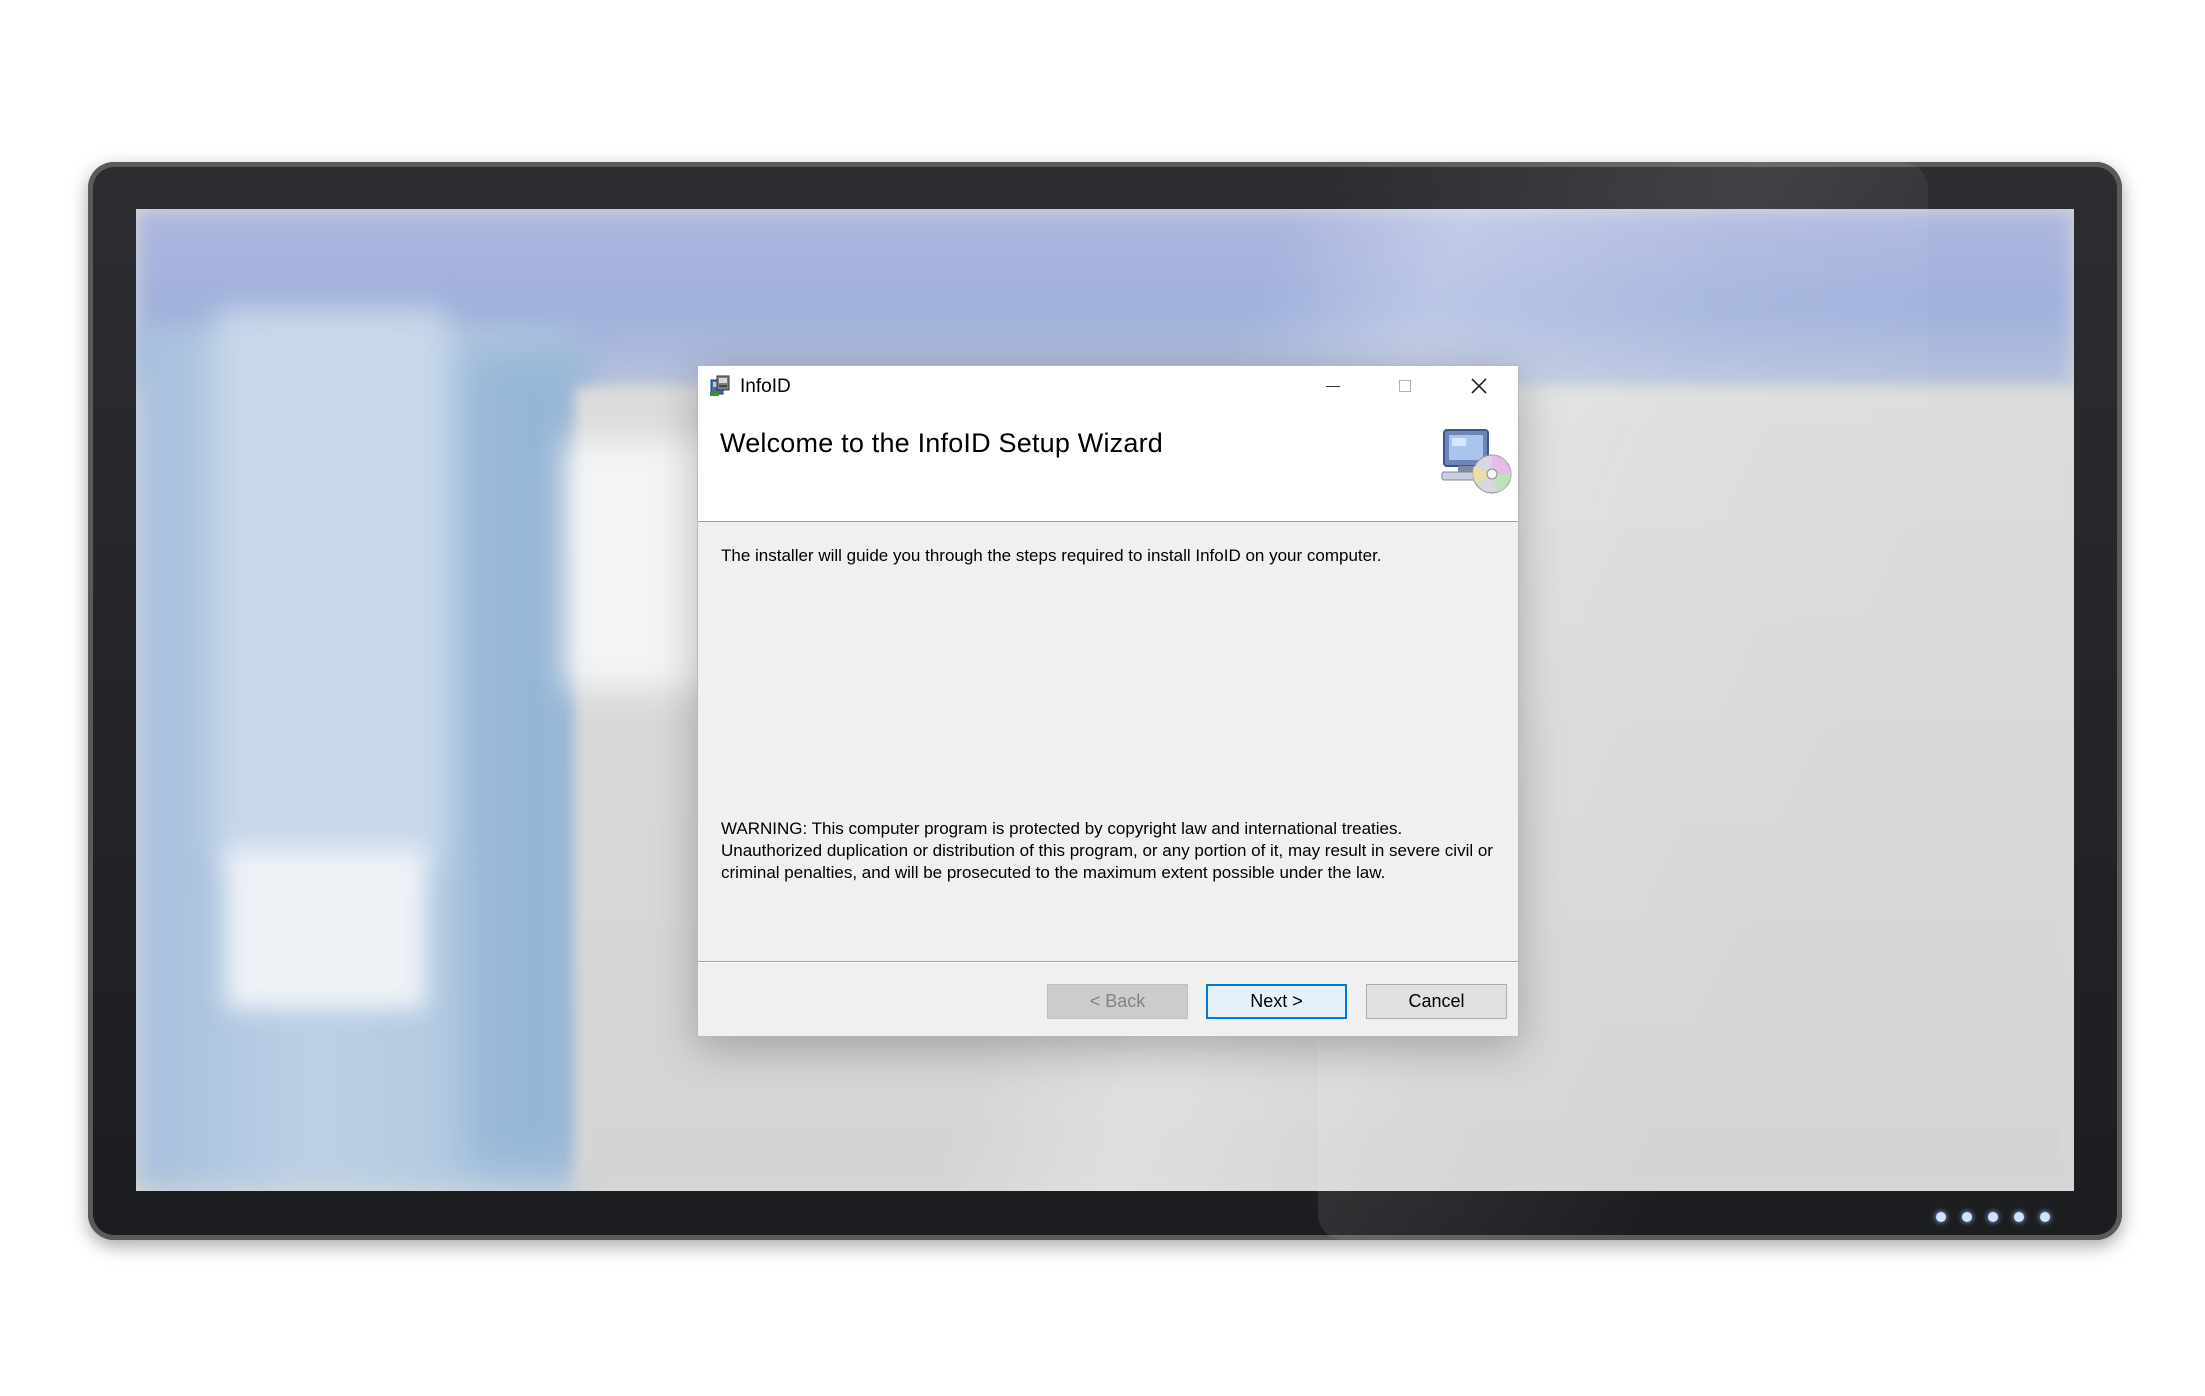 The height and width of the screenshot is (1396, 2205). Describe the element at coordinates (1476, 461) in the screenshot. I see `computer-cd-icon` at that location.